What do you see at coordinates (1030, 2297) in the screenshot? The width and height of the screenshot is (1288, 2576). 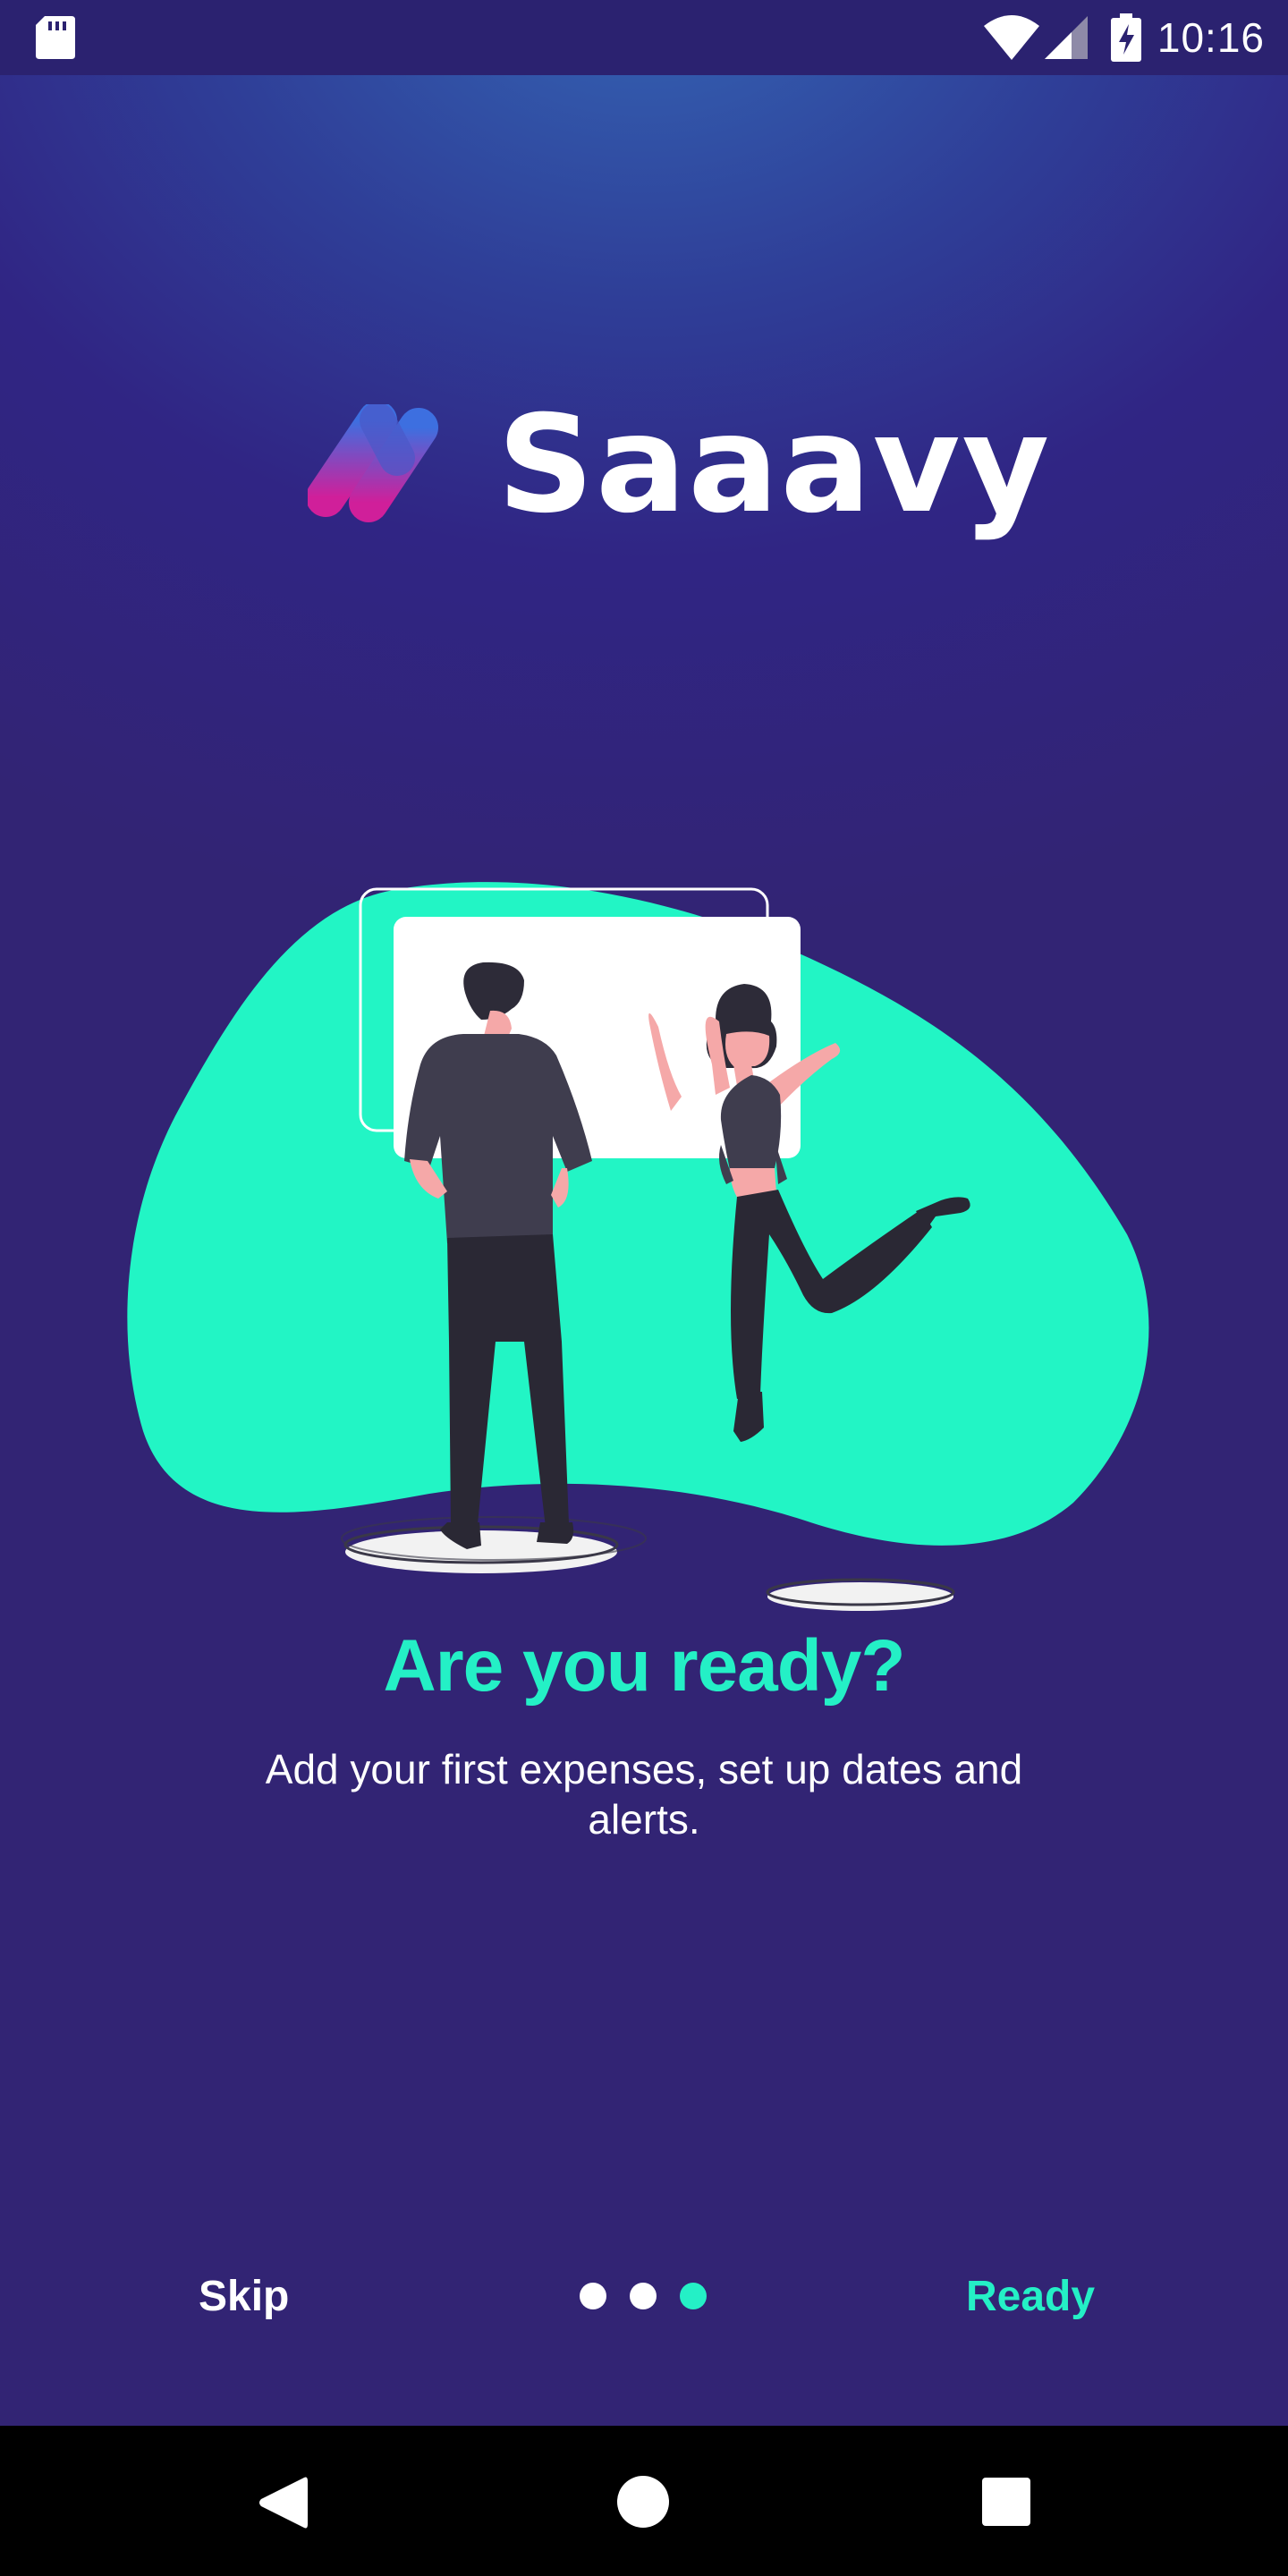 I see `ready-button: Ready` at bounding box center [1030, 2297].